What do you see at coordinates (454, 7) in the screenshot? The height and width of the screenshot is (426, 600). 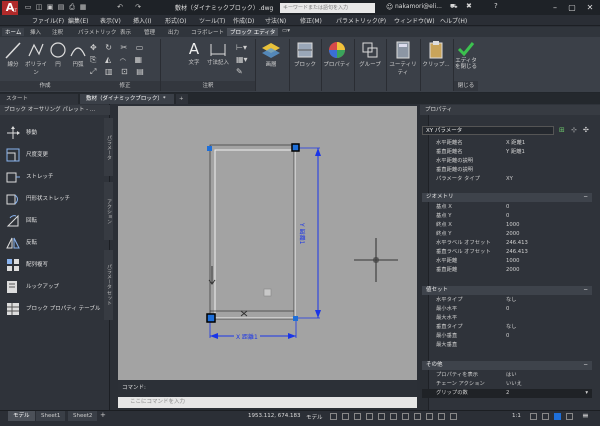 I see `cart-icon: ⛟` at bounding box center [454, 7].